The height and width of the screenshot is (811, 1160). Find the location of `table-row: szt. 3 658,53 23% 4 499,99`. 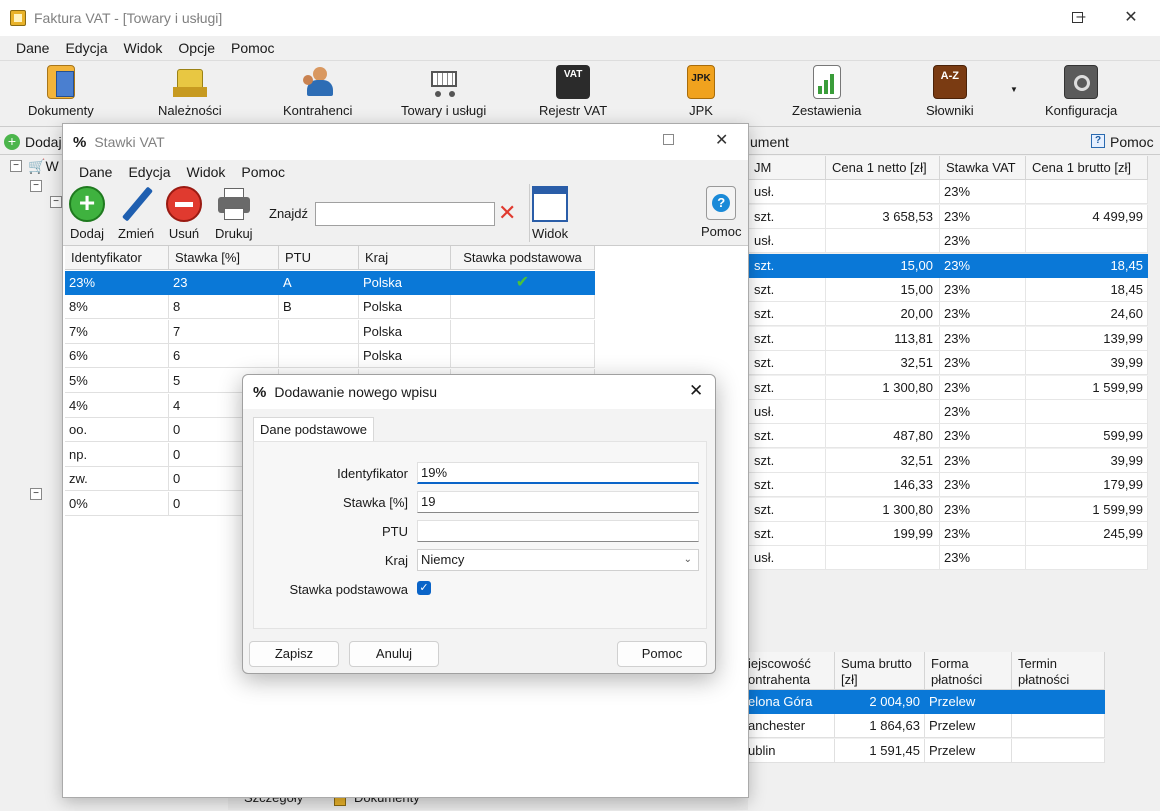

table-row: szt. 3 658,53 23% 4 499,99 is located at coordinates (948, 216).